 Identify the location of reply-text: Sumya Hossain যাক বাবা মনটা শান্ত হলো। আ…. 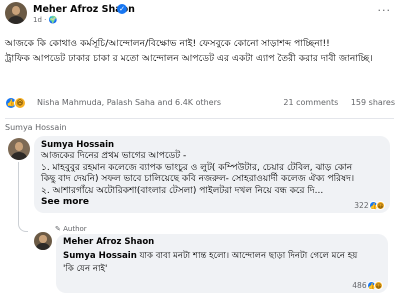
(223, 262).